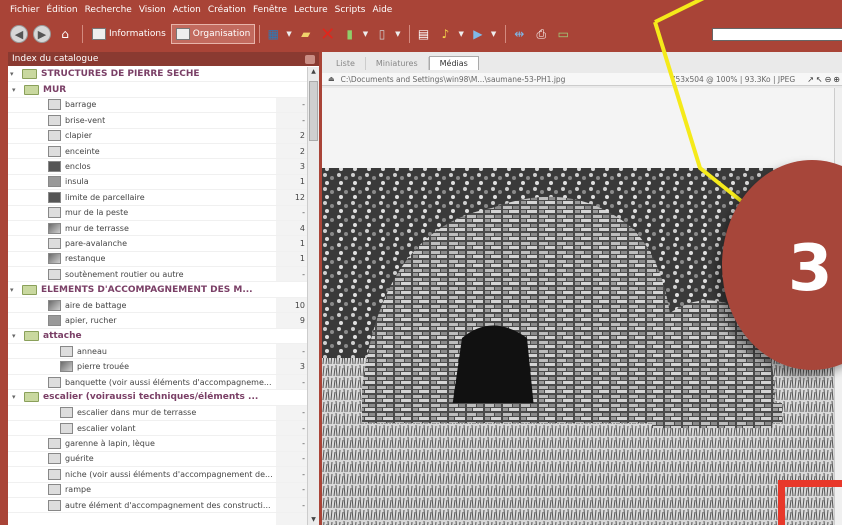 The height and width of the screenshot is (525, 842). What do you see at coordinates (157, 444) in the screenshot?
I see `tree-item-row: garenne à lapin, lèque -` at bounding box center [157, 444].